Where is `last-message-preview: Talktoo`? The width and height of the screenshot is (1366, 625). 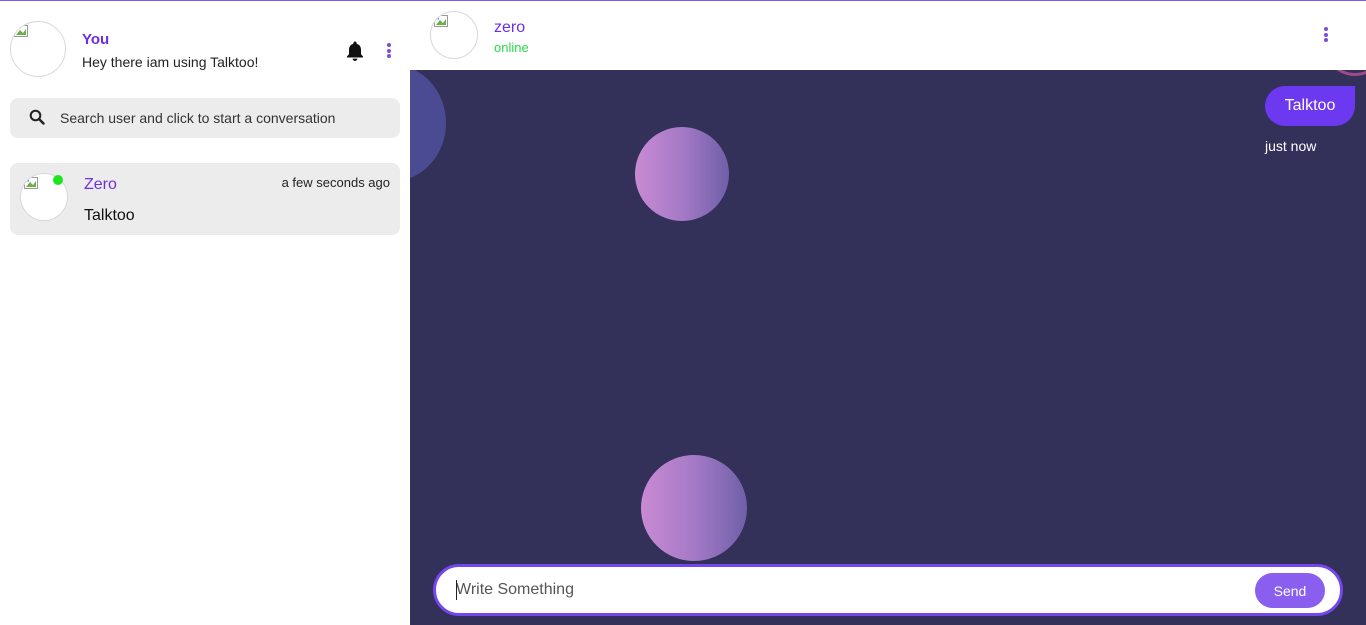
last-message-preview: Talktoo is located at coordinates (109, 215).